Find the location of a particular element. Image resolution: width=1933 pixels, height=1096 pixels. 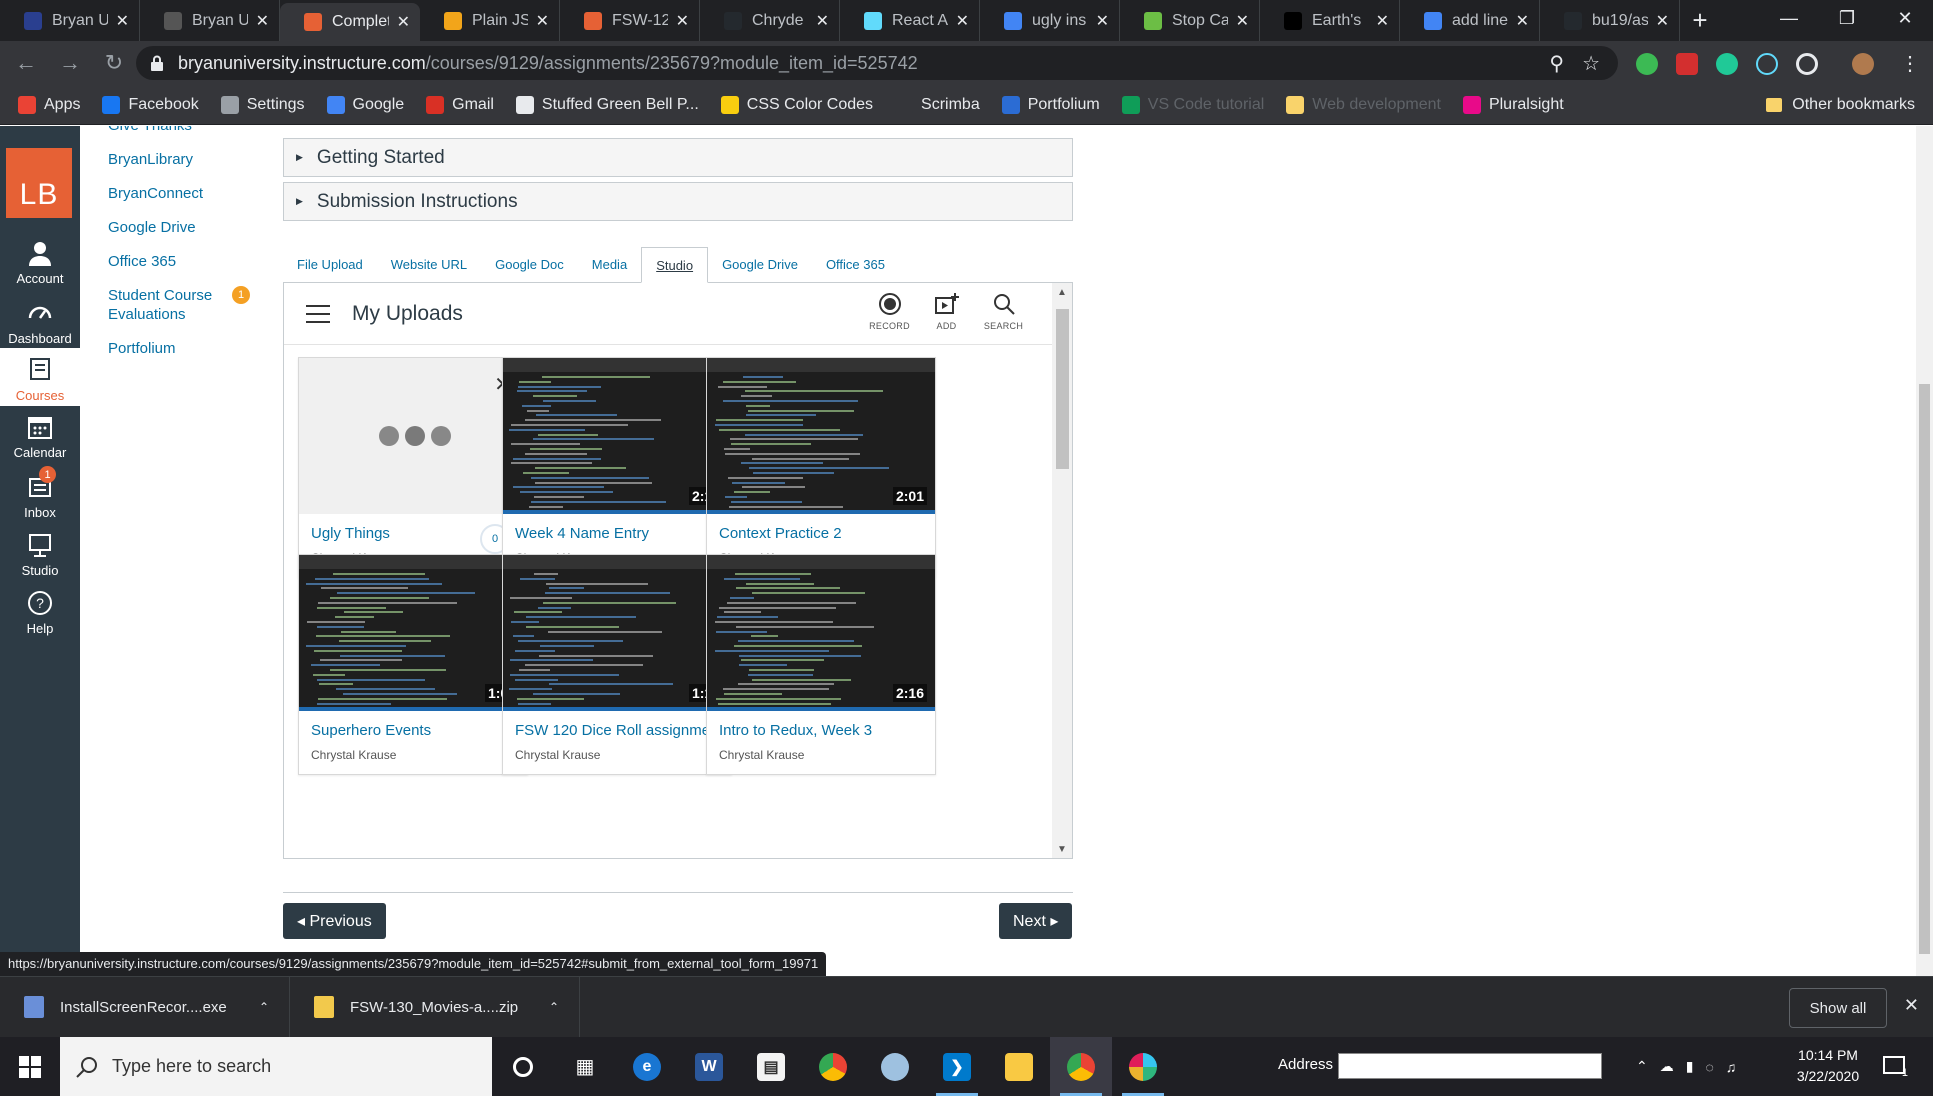

video-thumbnail: 2:01 is located at coordinates (821, 436).